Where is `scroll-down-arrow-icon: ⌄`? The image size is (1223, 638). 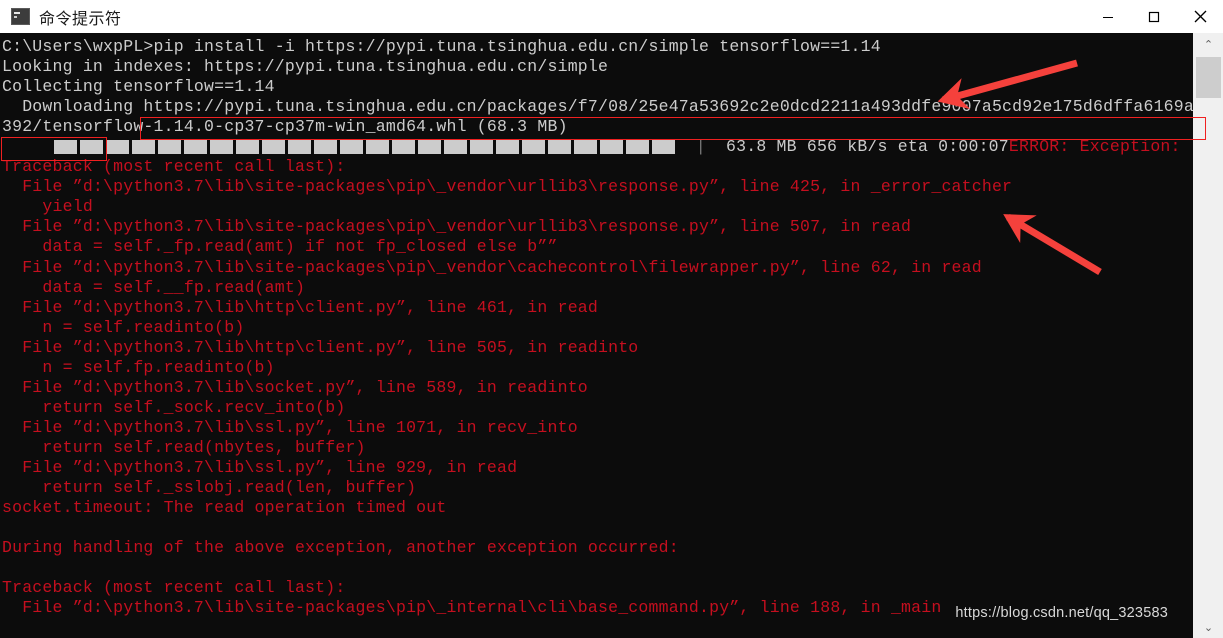 scroll-down-arrow-icon: ⌄ is located at coordinates (1208, 627).